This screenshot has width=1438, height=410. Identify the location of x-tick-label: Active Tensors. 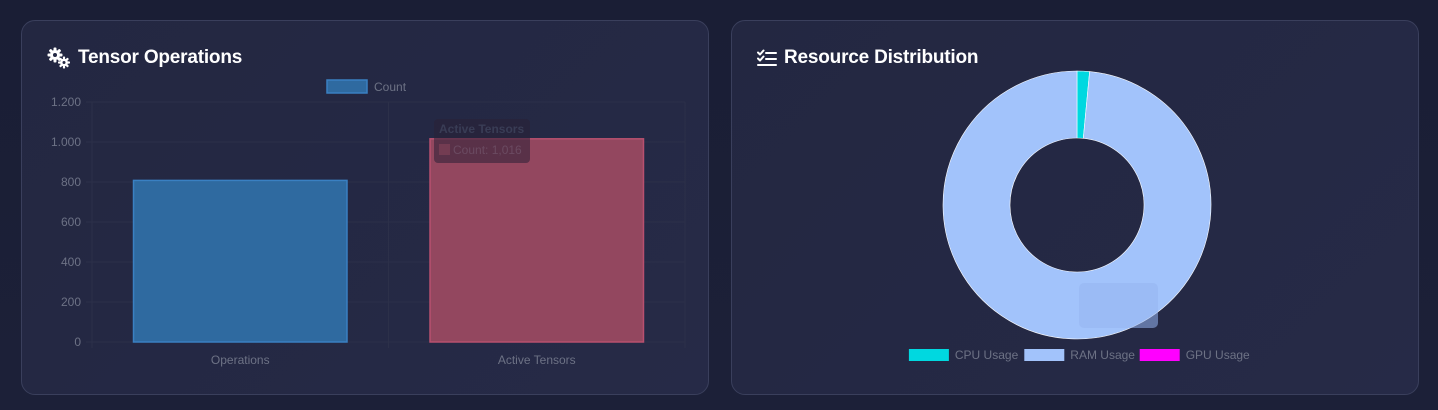
(537, 360).